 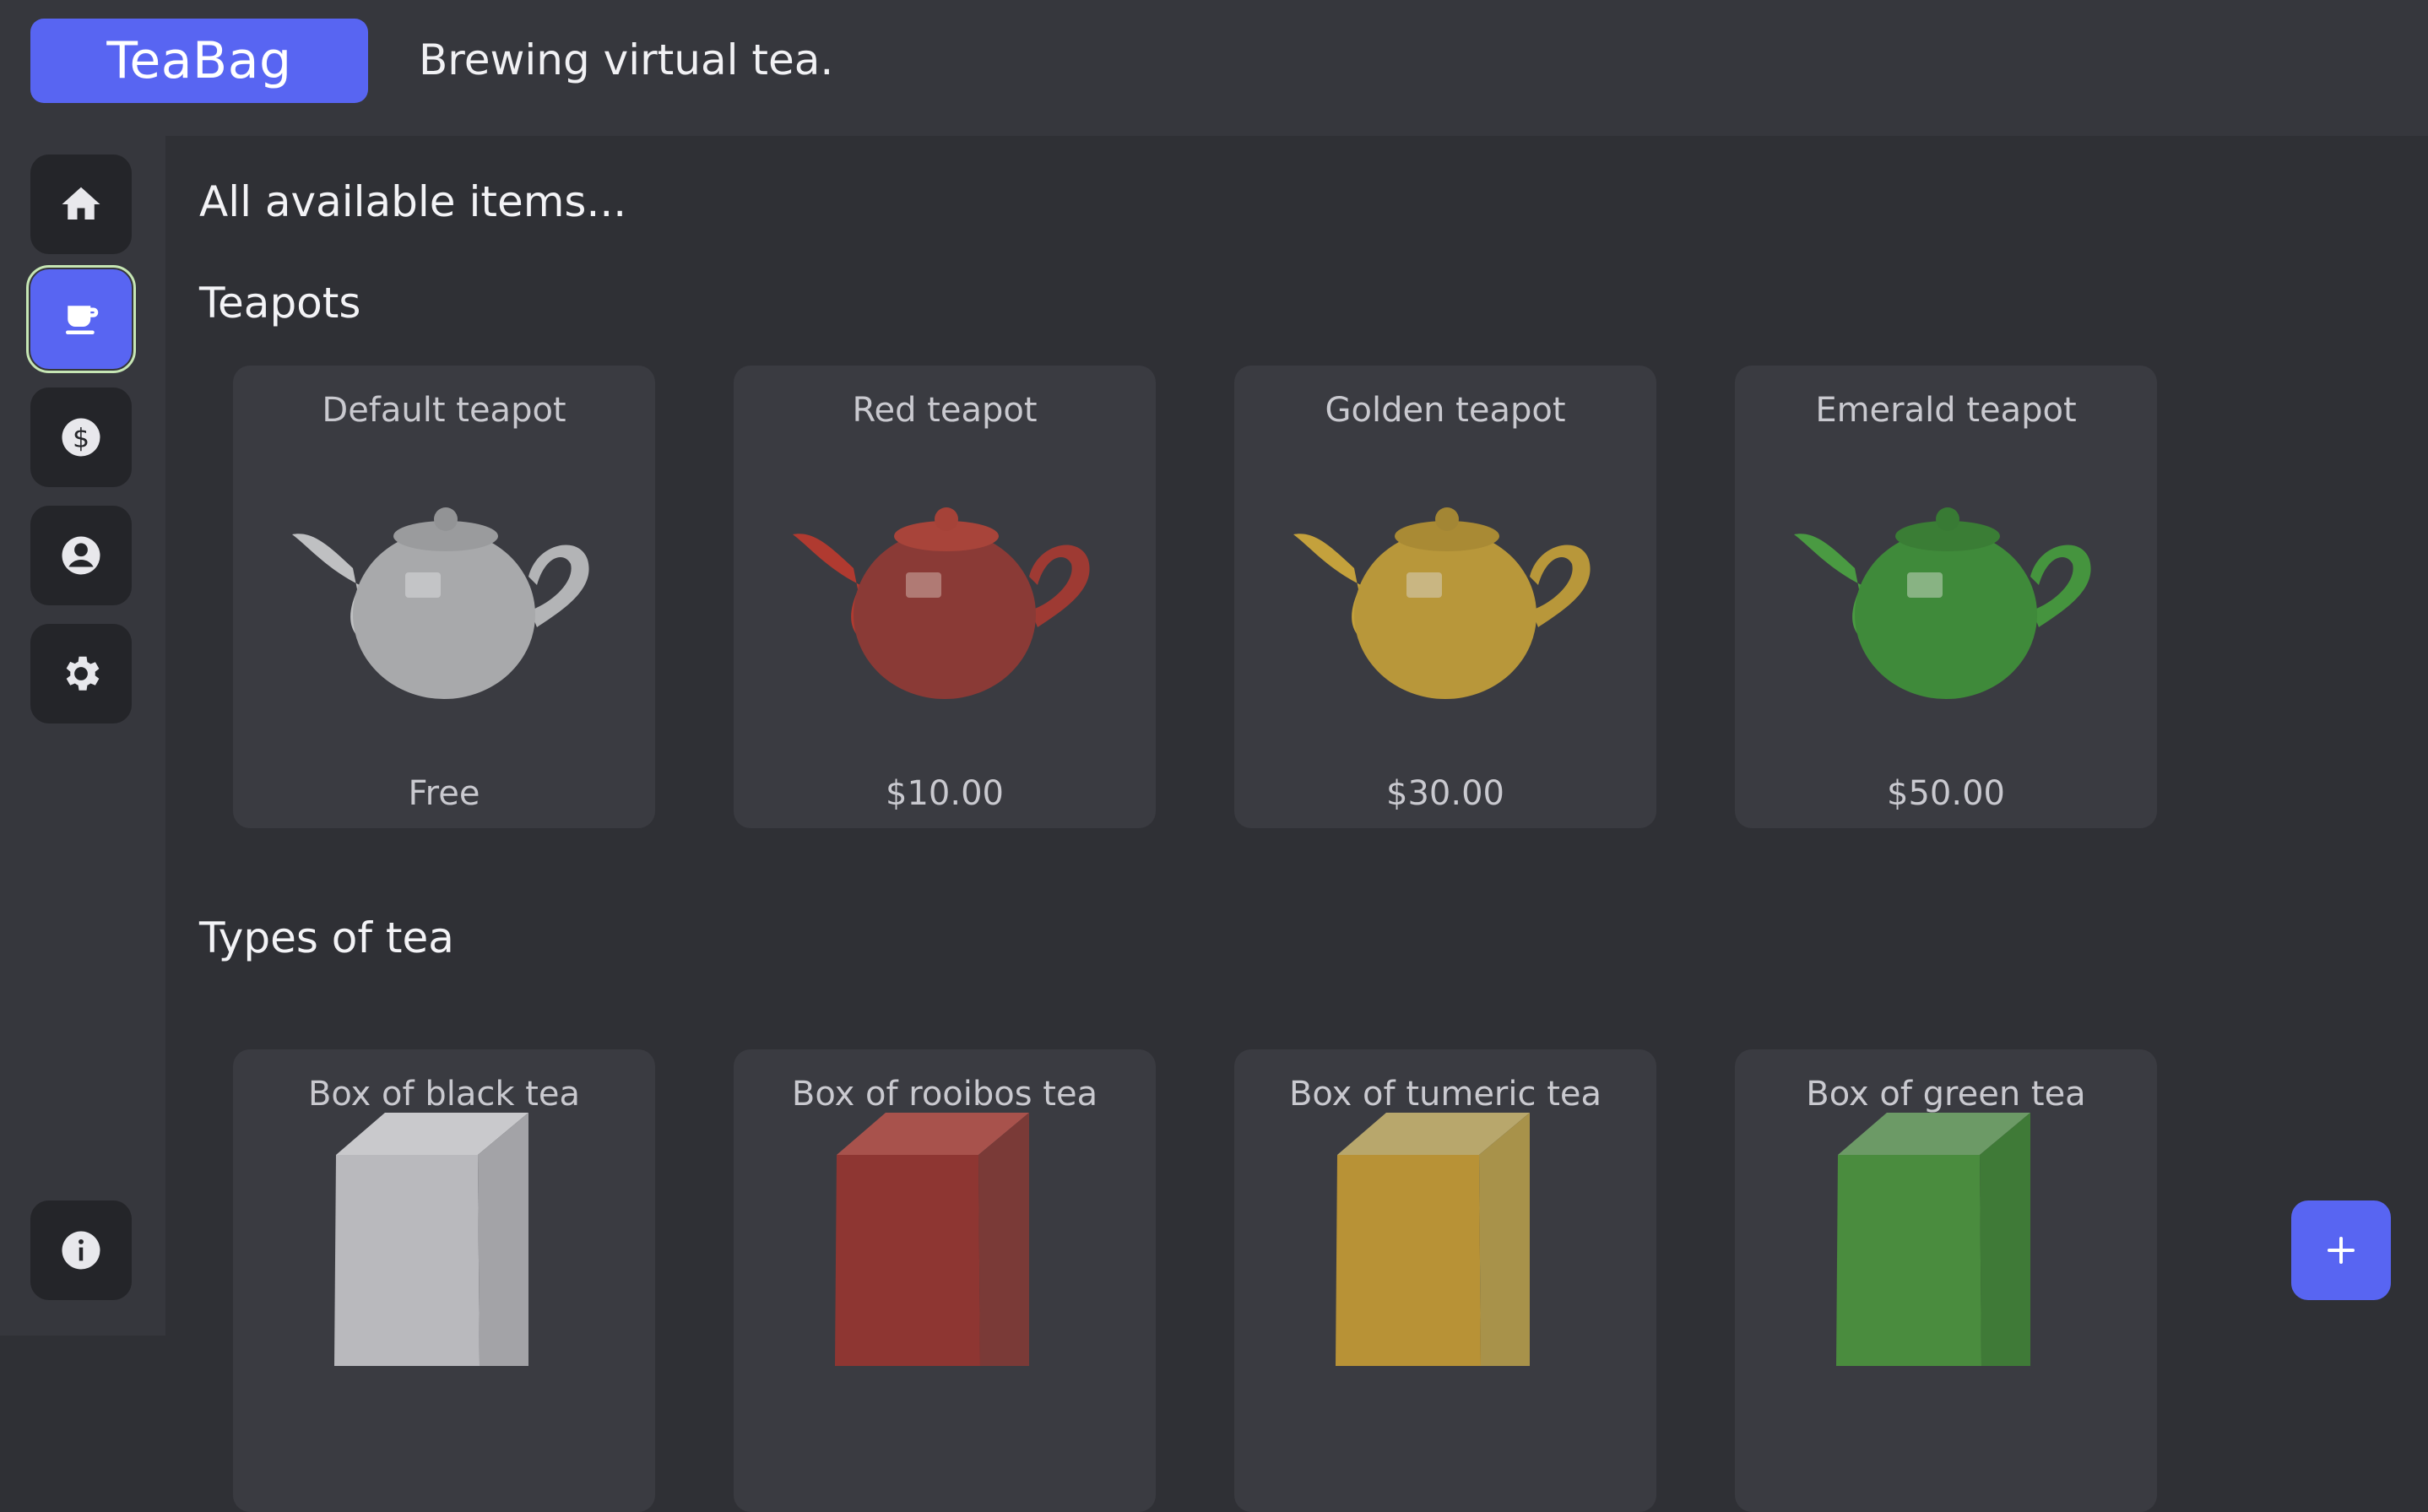 I want to click on item-name: Box of green tea, so click(x=1946, y=1094).